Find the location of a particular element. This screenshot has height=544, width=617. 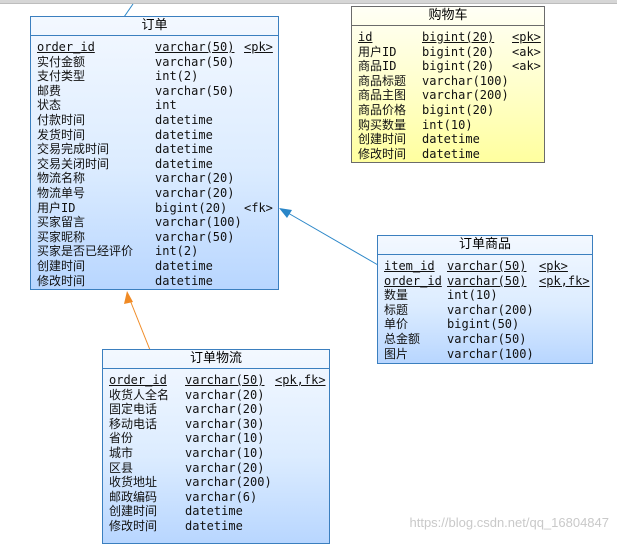

column-key: <fk> is located at coordinates (258, 207).